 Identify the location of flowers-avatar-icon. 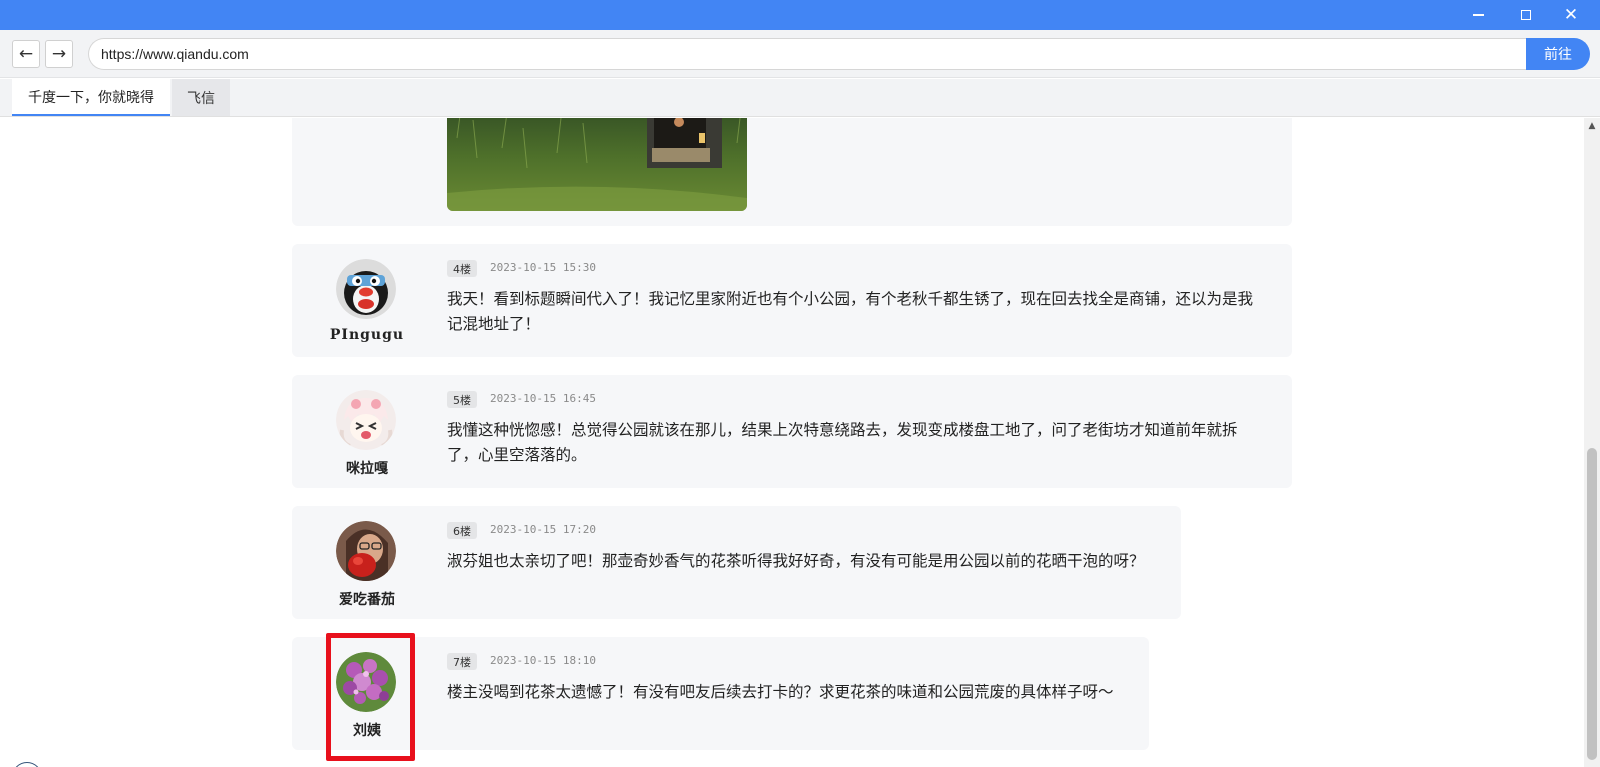
(366, 682).